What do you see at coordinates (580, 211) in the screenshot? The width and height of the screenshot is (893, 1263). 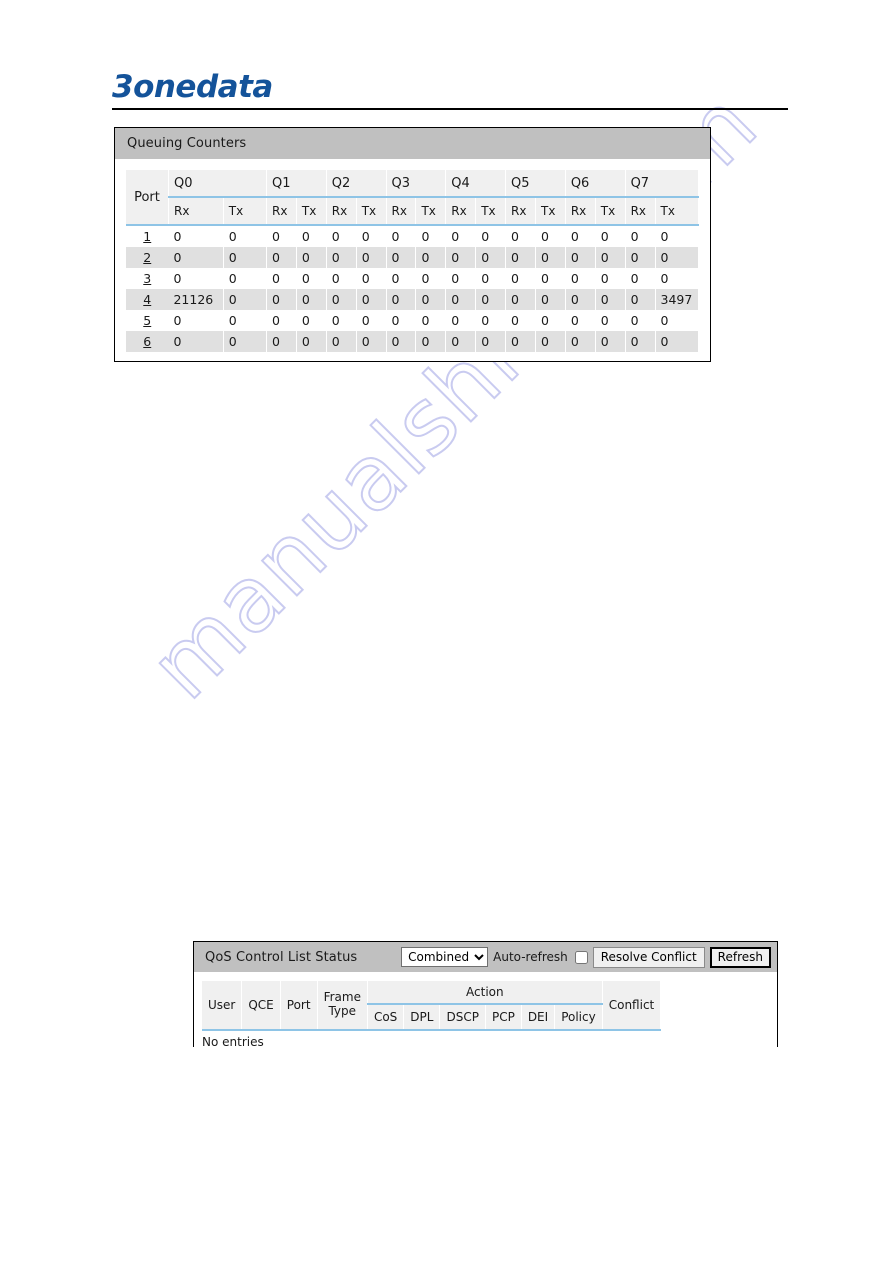 I see `header-q6-rx: Rx` at bounding box center [580, 211].